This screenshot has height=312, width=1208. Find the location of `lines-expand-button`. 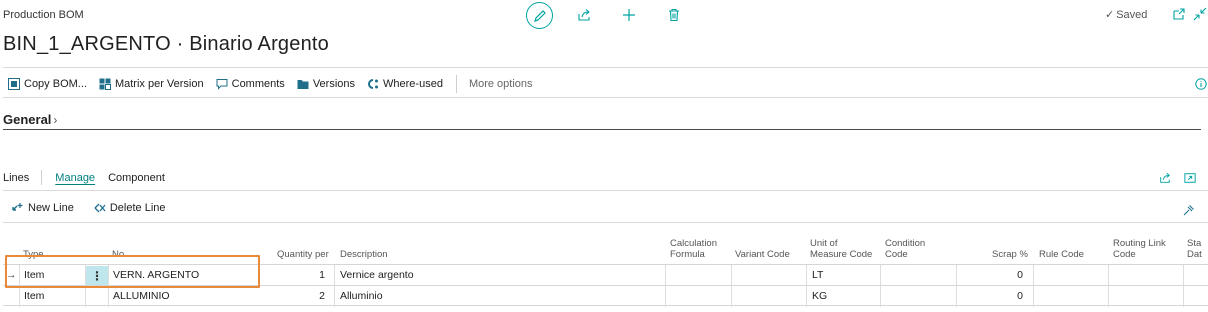

lines-expand-button is located at coordinates (1190, 180).